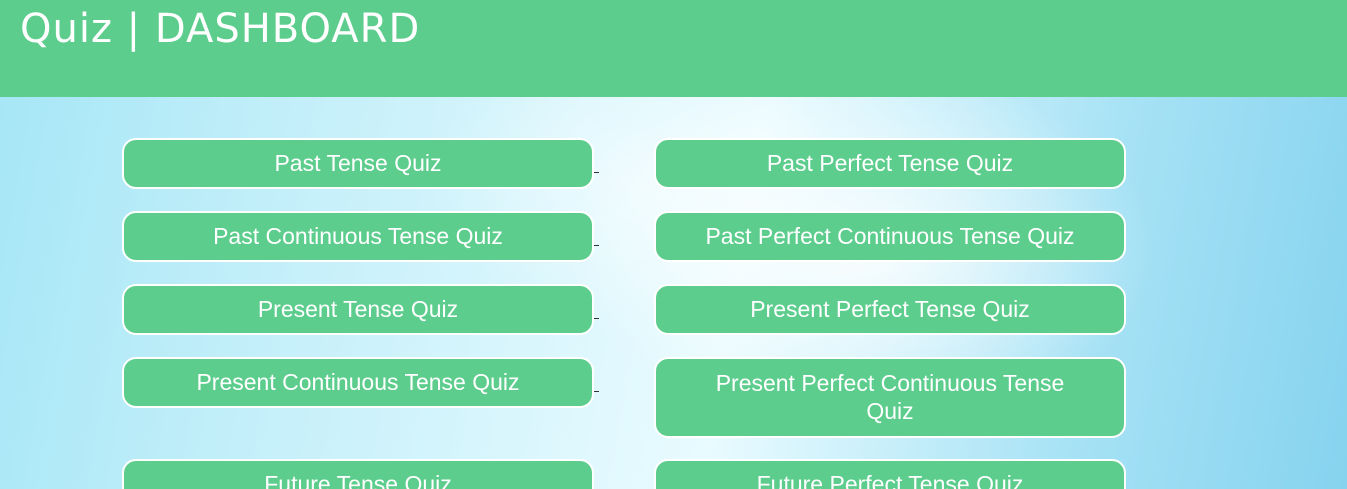 The height and width of the screenshot is (489, 1347). I want to click on present-perfect-tense-quiz-button: Present Perfect Tense Quiz, so click(890, 309).